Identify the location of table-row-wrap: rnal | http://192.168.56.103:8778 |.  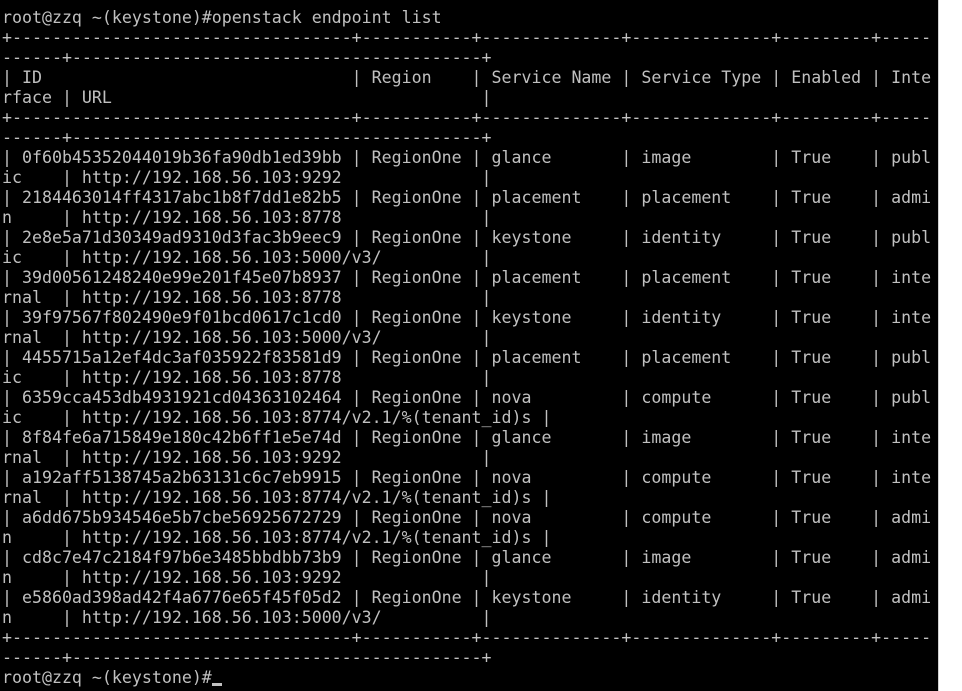
(247, 297).